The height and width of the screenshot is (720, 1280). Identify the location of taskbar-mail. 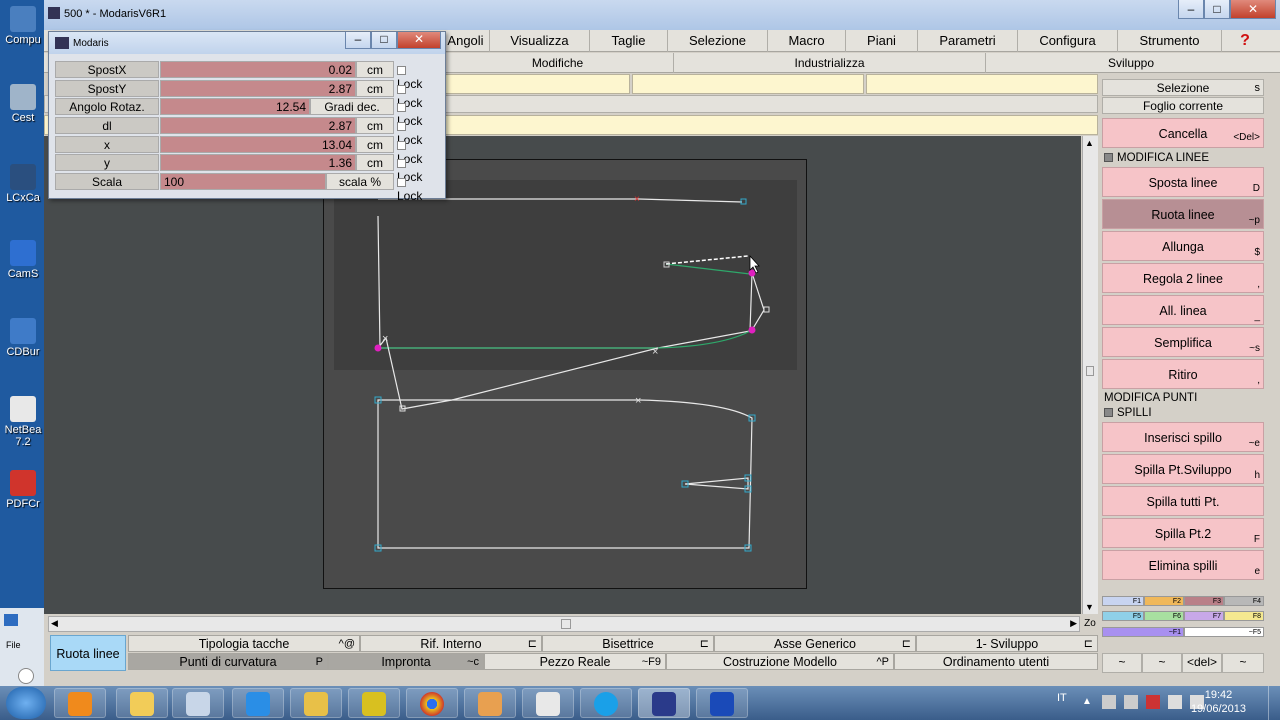
(316, 703).